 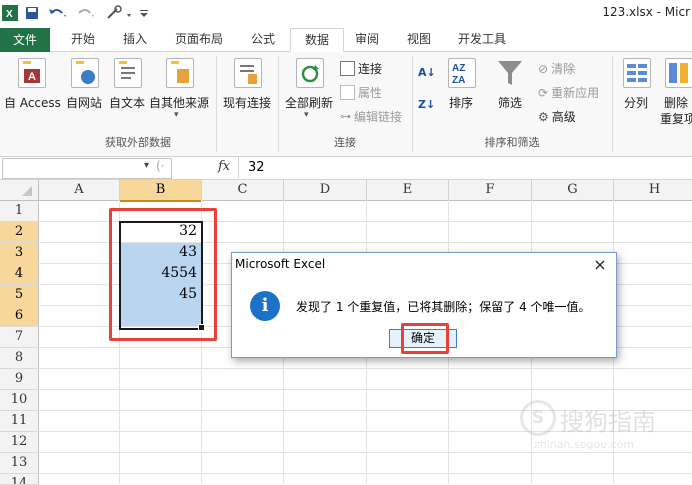 What do you see at coordinates (678, 73) in the screenshot?
I see `remove-duplicates-icon` at bounding box center [678, 73].